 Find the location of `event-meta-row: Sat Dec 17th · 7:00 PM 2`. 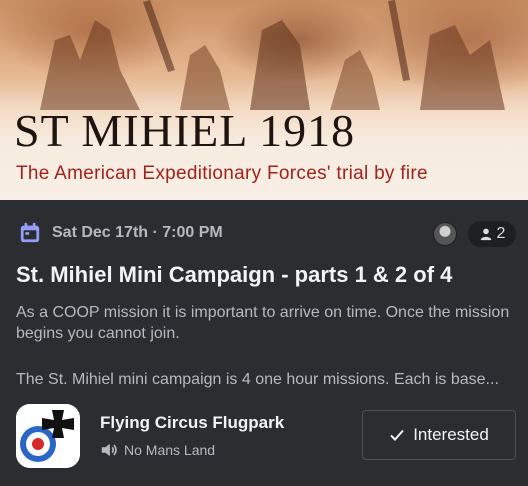

event-meta-row: Sat Dec 17th · 7:00 PM 2 is located at coordinates (266, 234).